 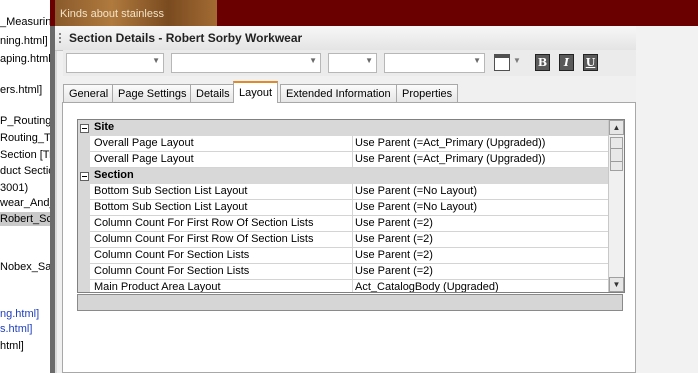 I want to click on font-name-combo: ▼, so click(x=246, y=63).